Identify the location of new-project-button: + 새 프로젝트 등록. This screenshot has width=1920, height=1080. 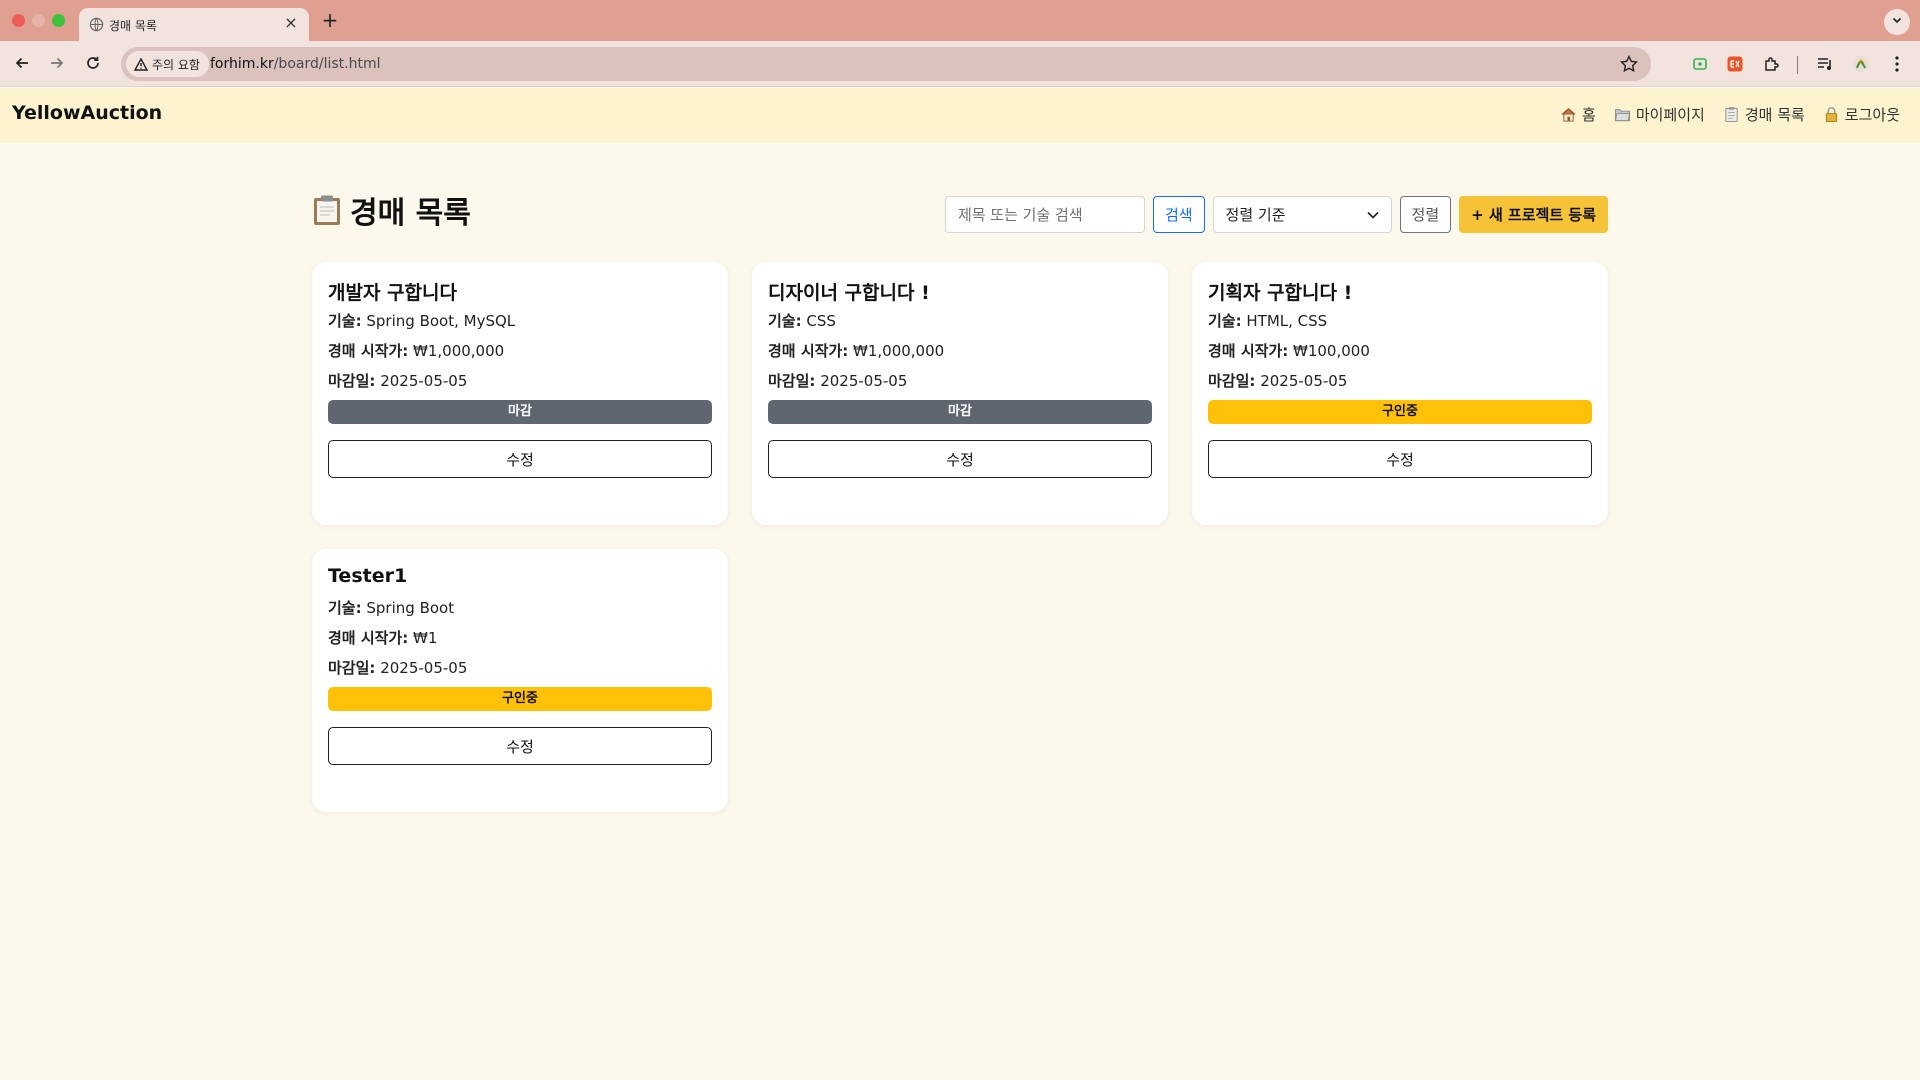
(1533, 214).